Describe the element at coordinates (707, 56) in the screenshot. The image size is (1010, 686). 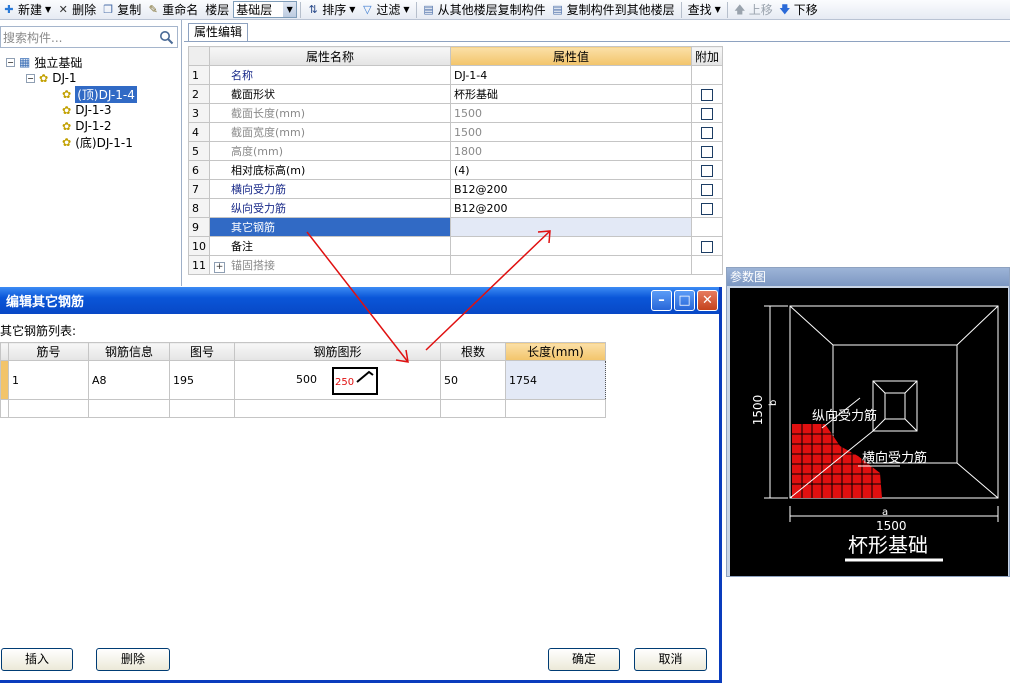
I see `property-extra-header: 附加` at that location.